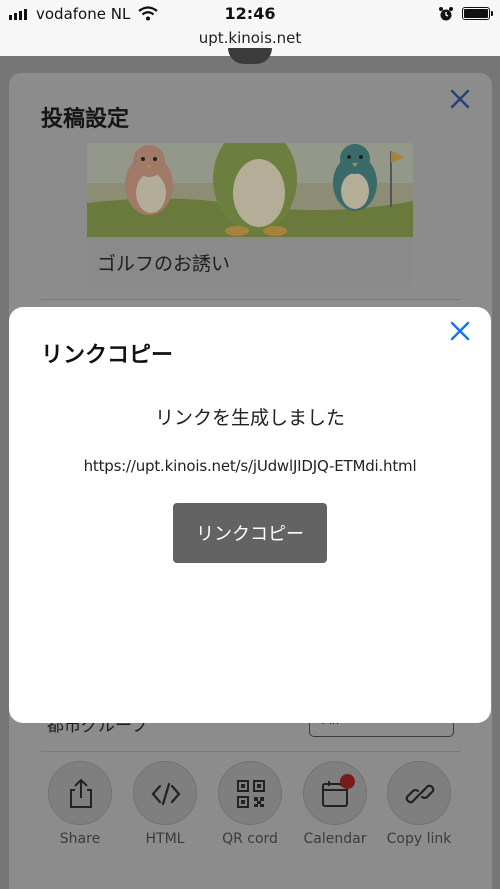  What do you see at coordinates (250, 38) in the screenshot?
I see `url-text: upt.kinois.net` at bounding box center [250, 38].